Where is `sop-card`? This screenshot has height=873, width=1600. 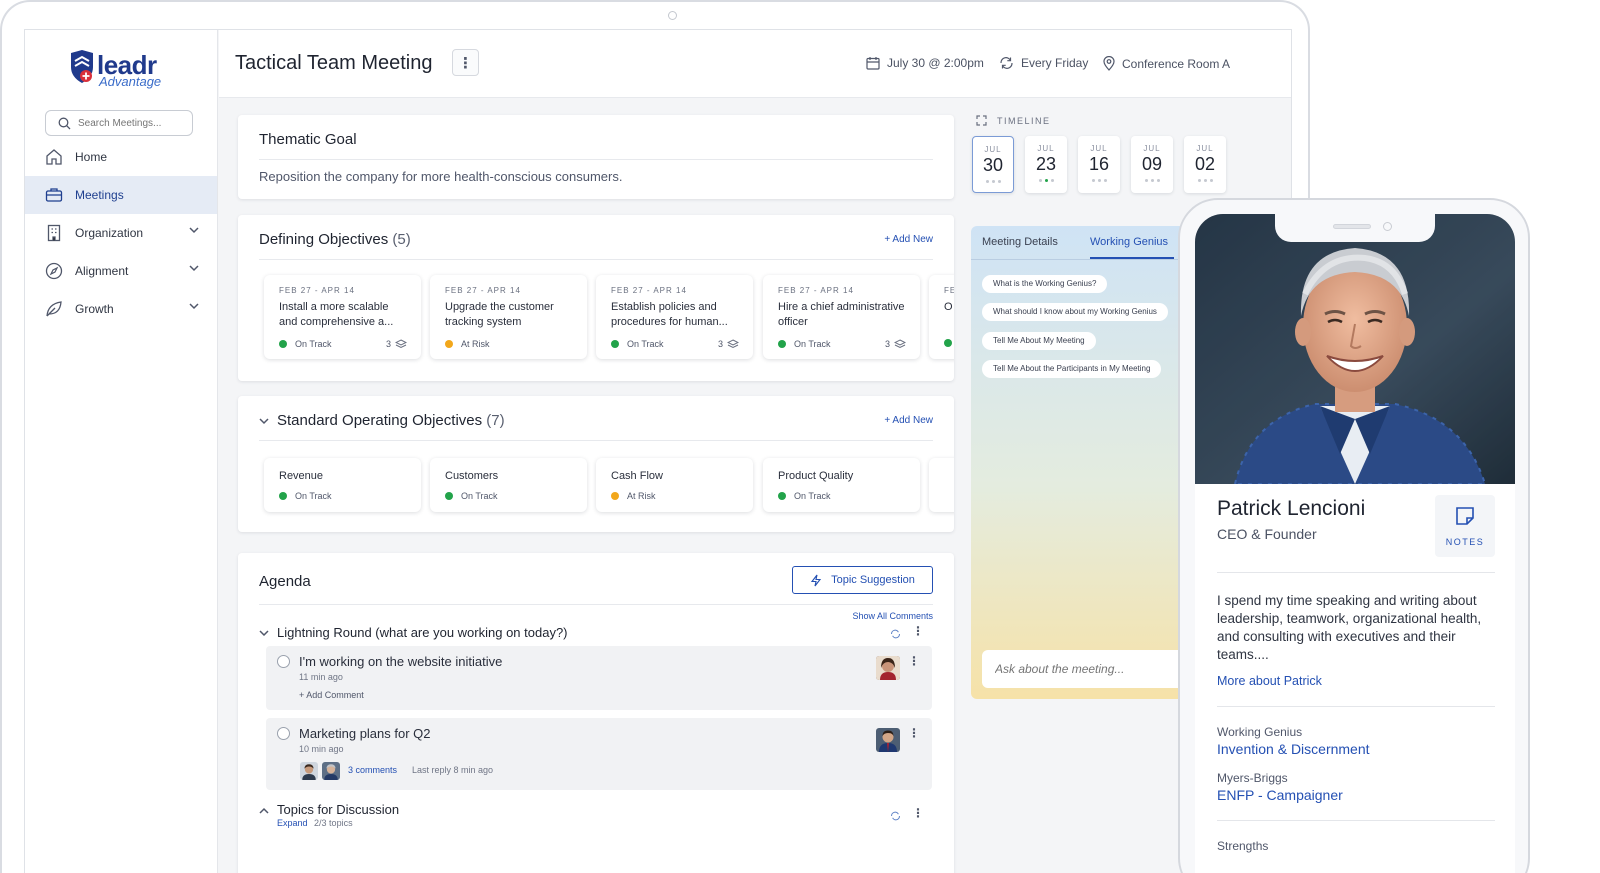 sop-card is located at coordinates (941, 485).